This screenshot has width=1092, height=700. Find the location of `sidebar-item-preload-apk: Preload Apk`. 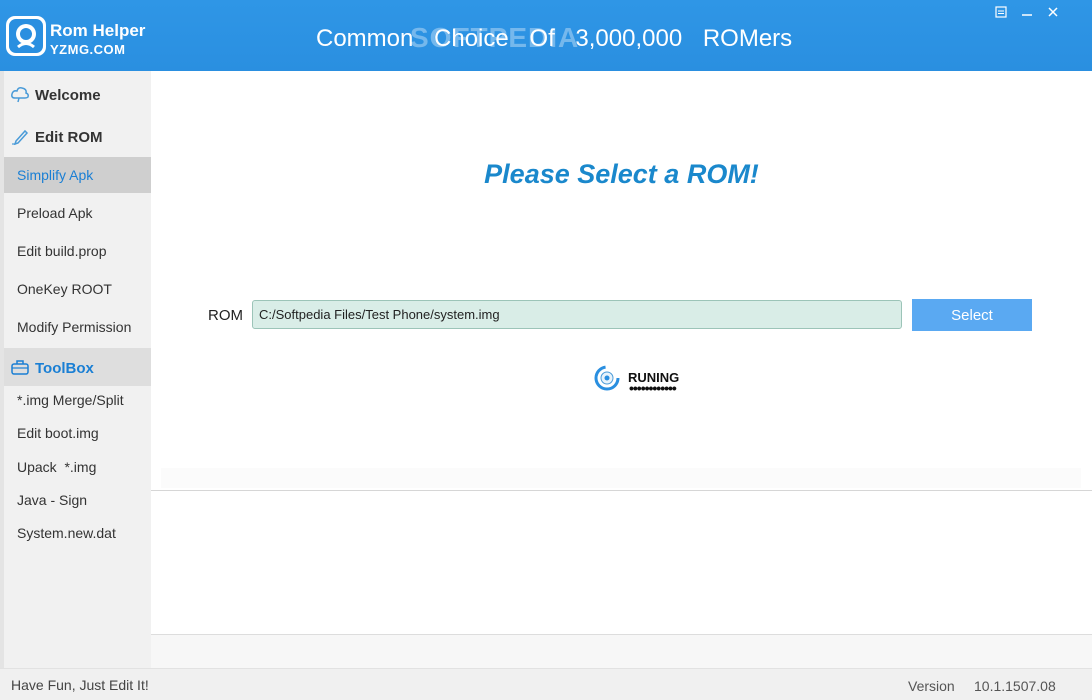

sidebar-item-preload-apk: Preload Apk is located at coordinates (77, 213).